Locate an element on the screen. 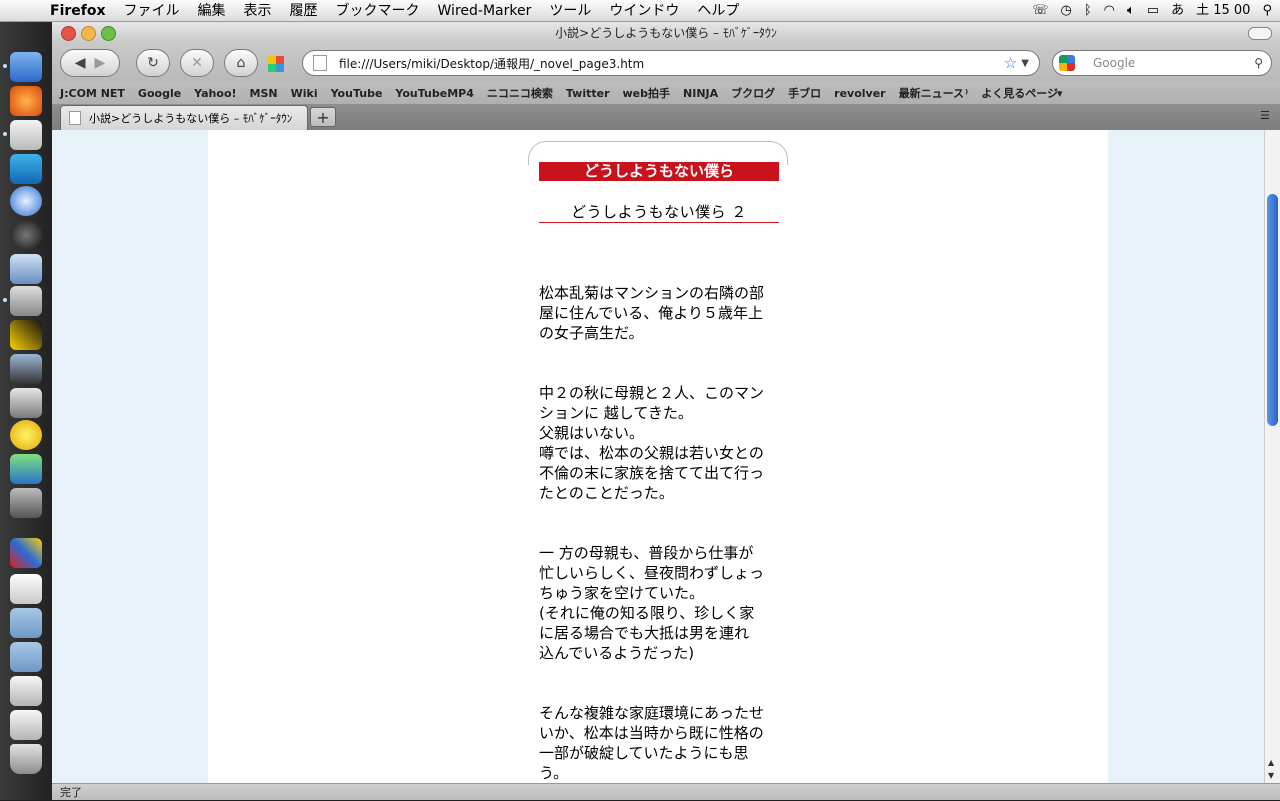 Image resolution: width=1280 pixels, height=801 pixels. home-icon: ⌂ is located at coordinates (241, 63).